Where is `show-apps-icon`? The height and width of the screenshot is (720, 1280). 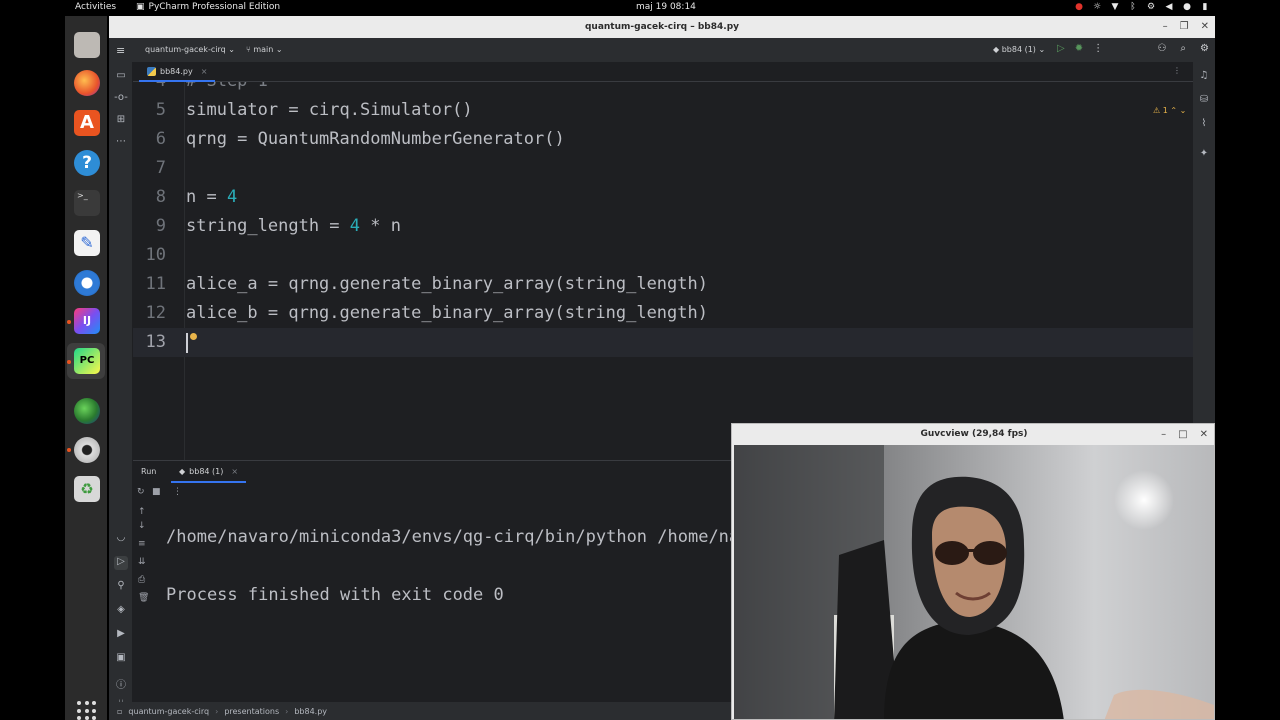
show-apps-icon is located at coordinates (87, 710).